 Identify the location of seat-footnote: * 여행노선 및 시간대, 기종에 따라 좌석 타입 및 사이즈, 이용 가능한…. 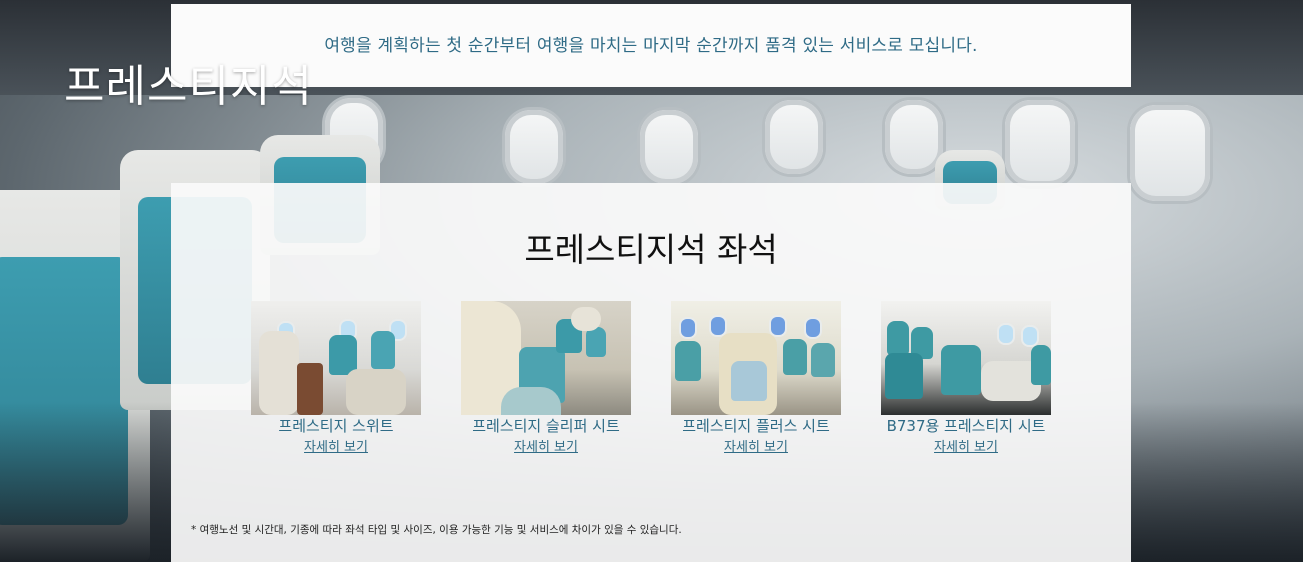
(436, 530).